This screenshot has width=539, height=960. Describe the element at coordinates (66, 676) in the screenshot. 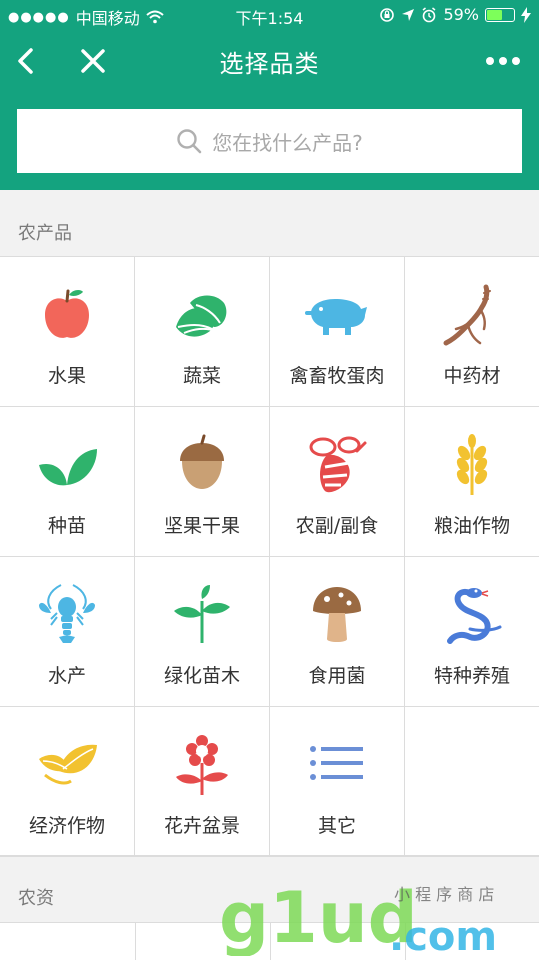

I see `category-label: 水产` at that location.